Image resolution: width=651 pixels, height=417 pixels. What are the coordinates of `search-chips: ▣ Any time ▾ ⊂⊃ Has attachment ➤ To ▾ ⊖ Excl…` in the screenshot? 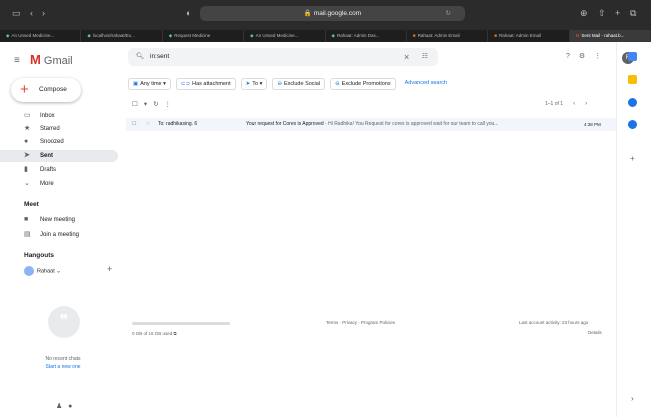 It's located at (292, 85).